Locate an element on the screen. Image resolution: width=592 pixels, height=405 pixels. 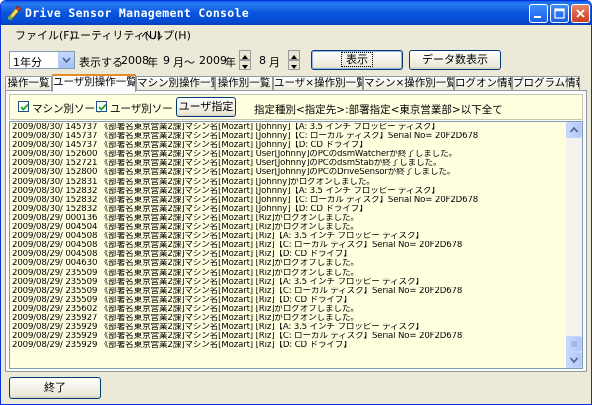
show-button: 表示 is located at coordinates (357, 60).